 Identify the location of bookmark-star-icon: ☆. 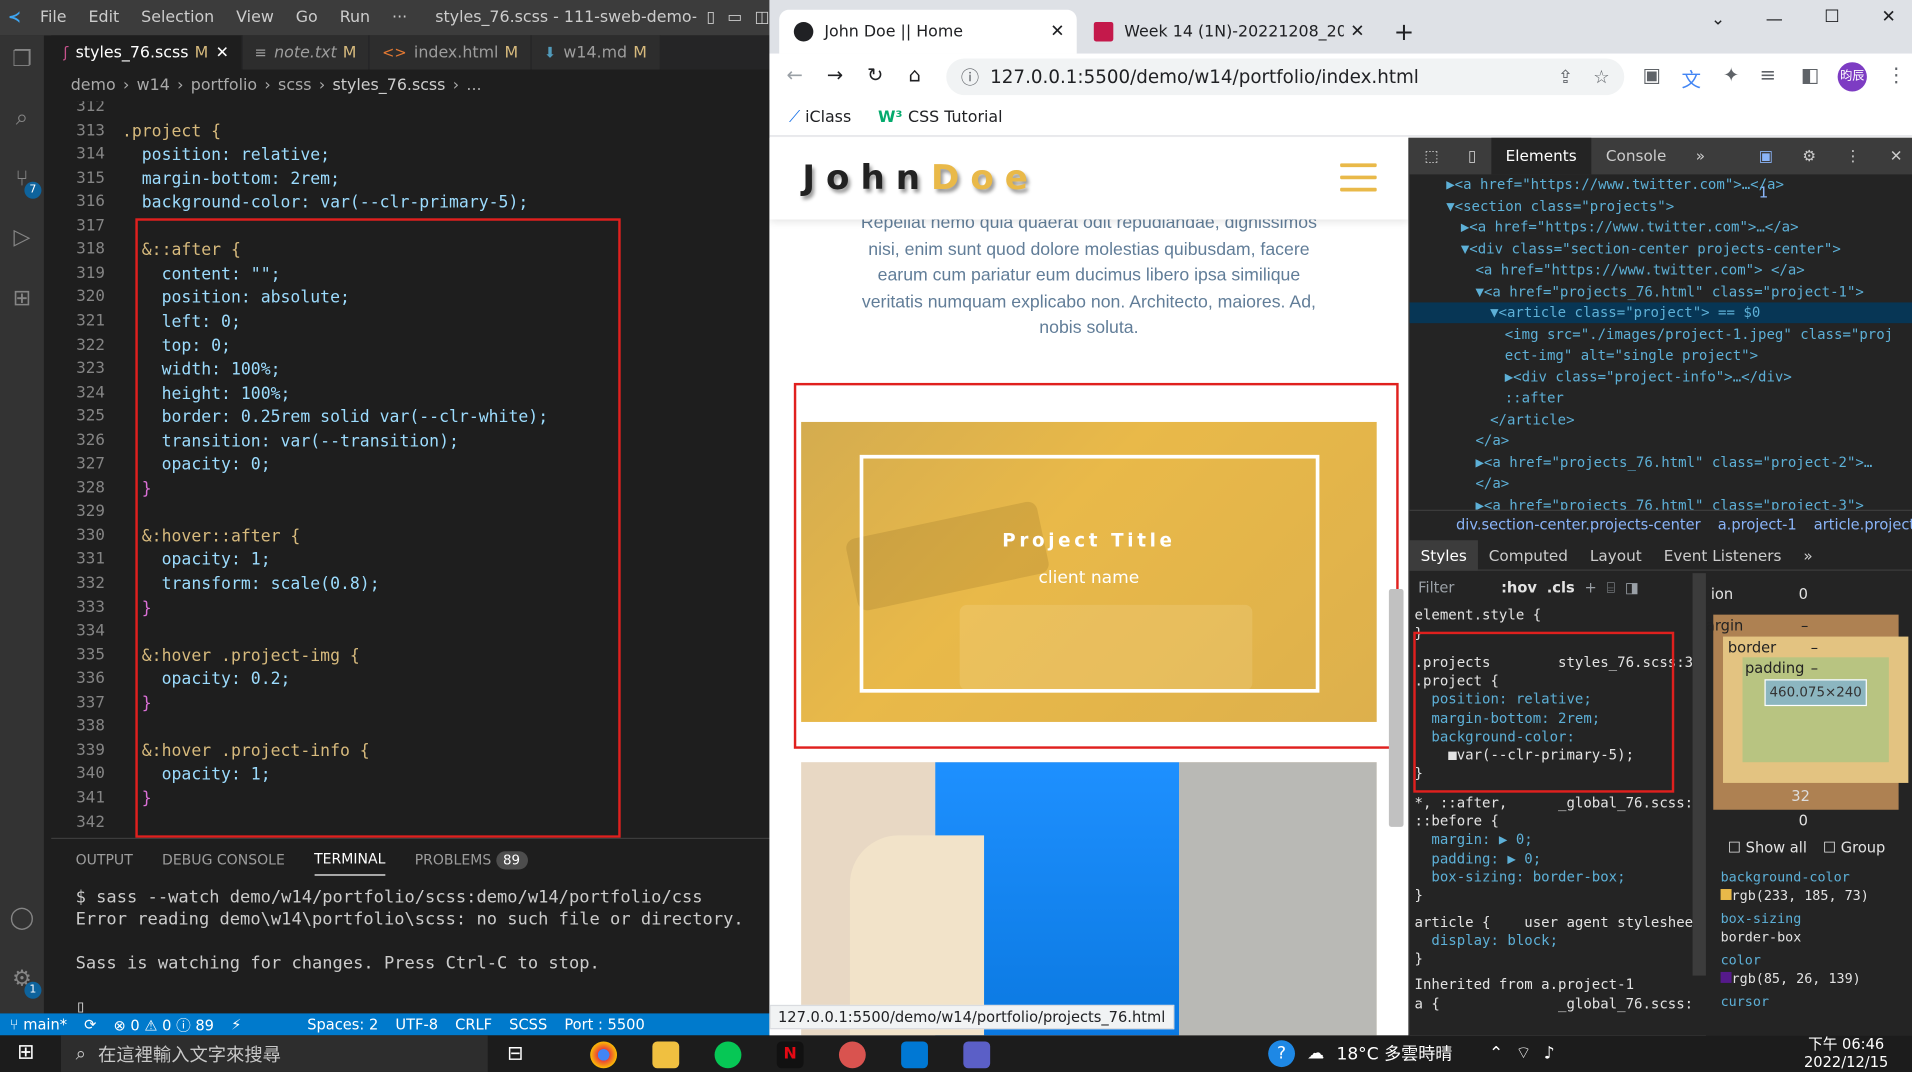
(1601, 77).